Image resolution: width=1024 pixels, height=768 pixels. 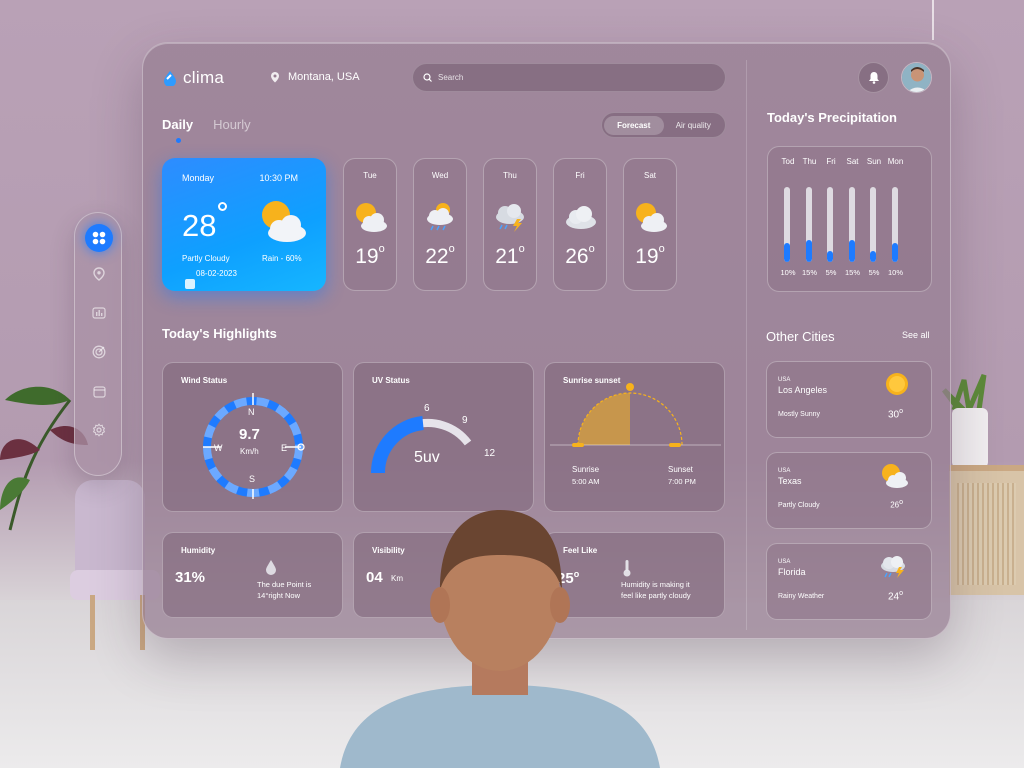 I want to click on precip-day: Tod, so click(x=788, y=161).